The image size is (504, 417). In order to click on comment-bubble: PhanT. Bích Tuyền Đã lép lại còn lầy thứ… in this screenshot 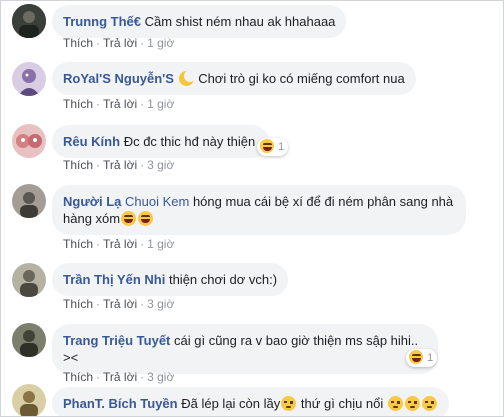, I will do `click(250, 401)`.